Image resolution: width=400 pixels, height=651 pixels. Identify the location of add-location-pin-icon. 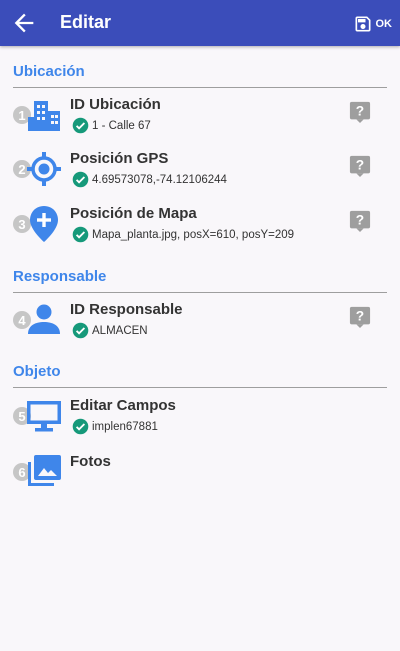
(44, 224).